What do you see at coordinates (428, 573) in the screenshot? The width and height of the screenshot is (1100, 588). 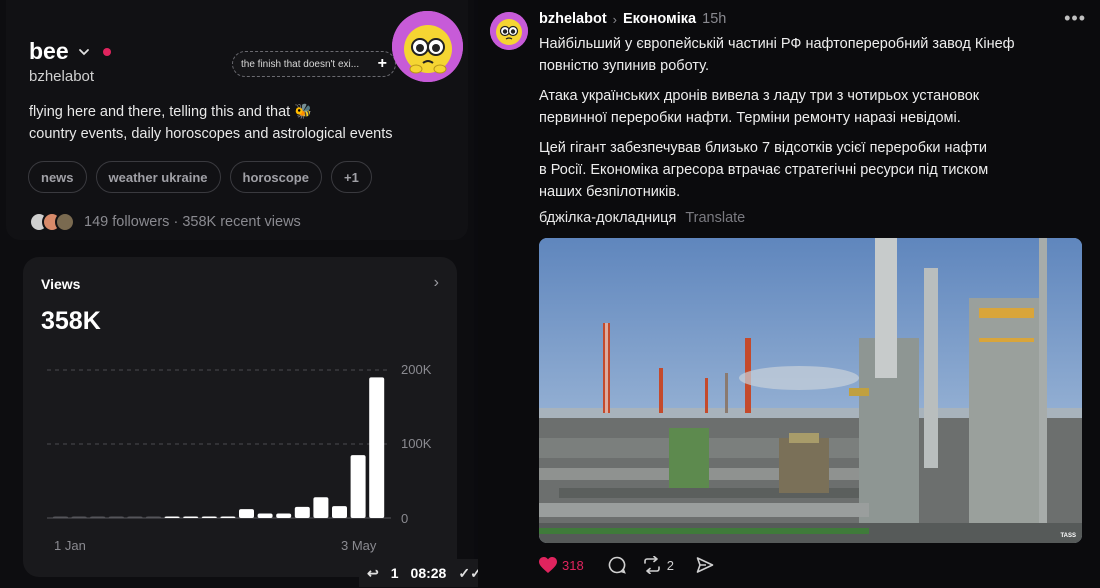 I see `player-time: 08:28` at bounding box center [428, 573].